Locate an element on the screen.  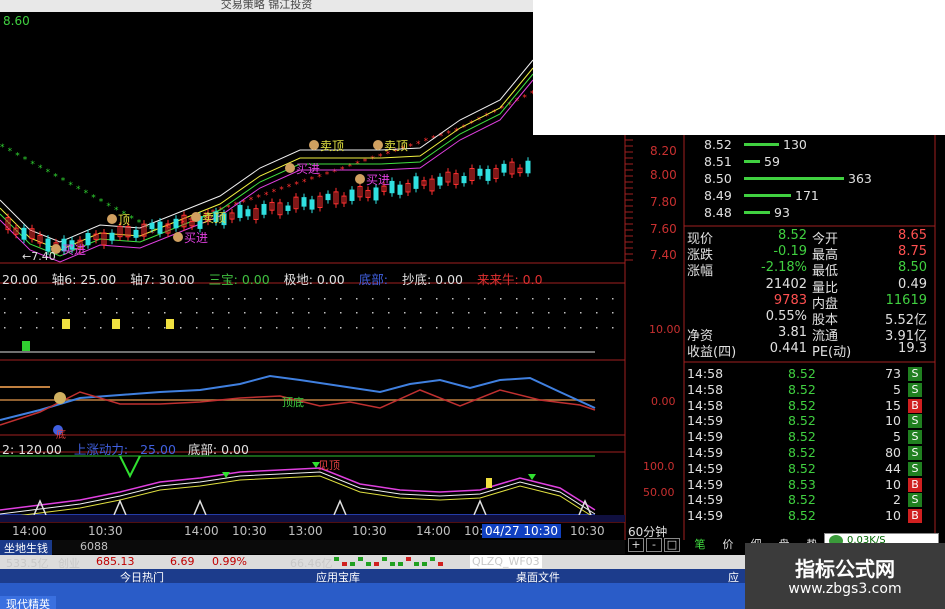
indicator4-y-label-1: 100.0 is located at coordinates (659, 466).